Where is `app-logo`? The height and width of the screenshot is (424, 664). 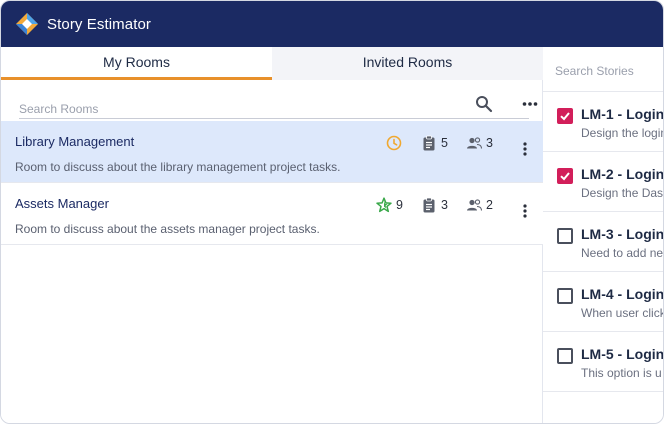
app-logo is located at coordinates (27, 24).